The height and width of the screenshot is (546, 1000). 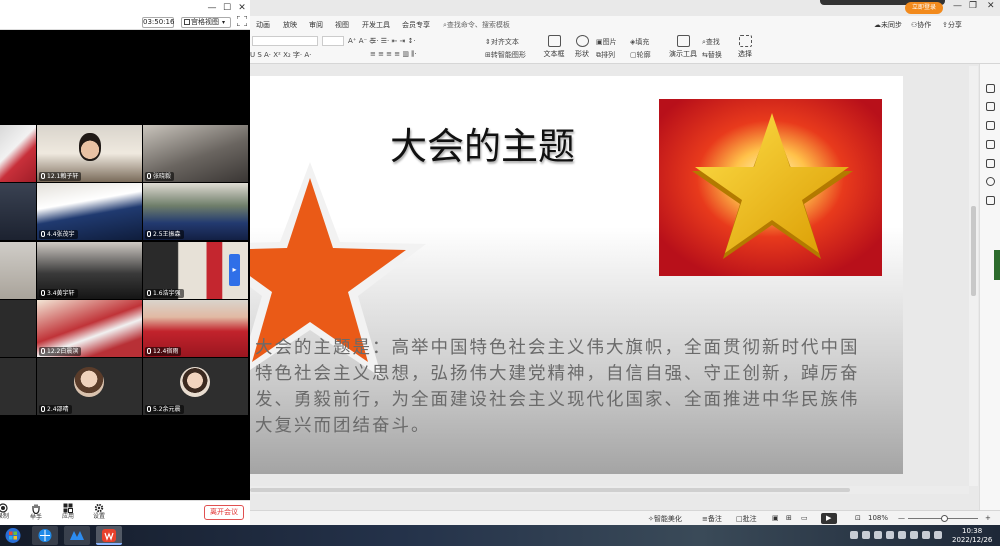 What do you see at coordinates (195, 386) in the screenshot?
I see `participant-tile: 5.2余元晨` at bounding box center [195, 386].